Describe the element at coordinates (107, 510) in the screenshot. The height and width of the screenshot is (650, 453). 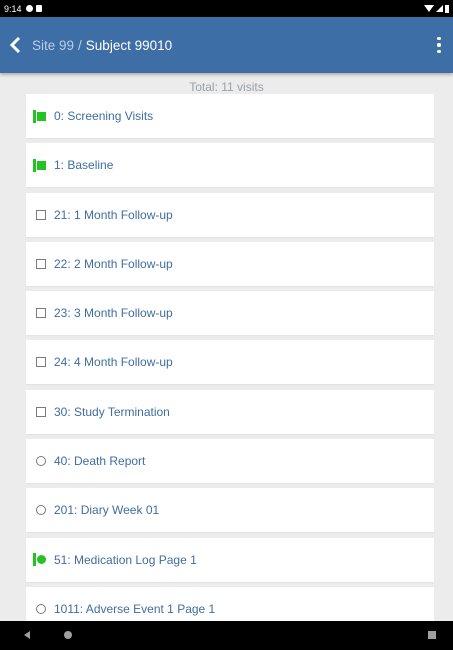
I see `visit-label: 201: Diary Week 01` at that location.